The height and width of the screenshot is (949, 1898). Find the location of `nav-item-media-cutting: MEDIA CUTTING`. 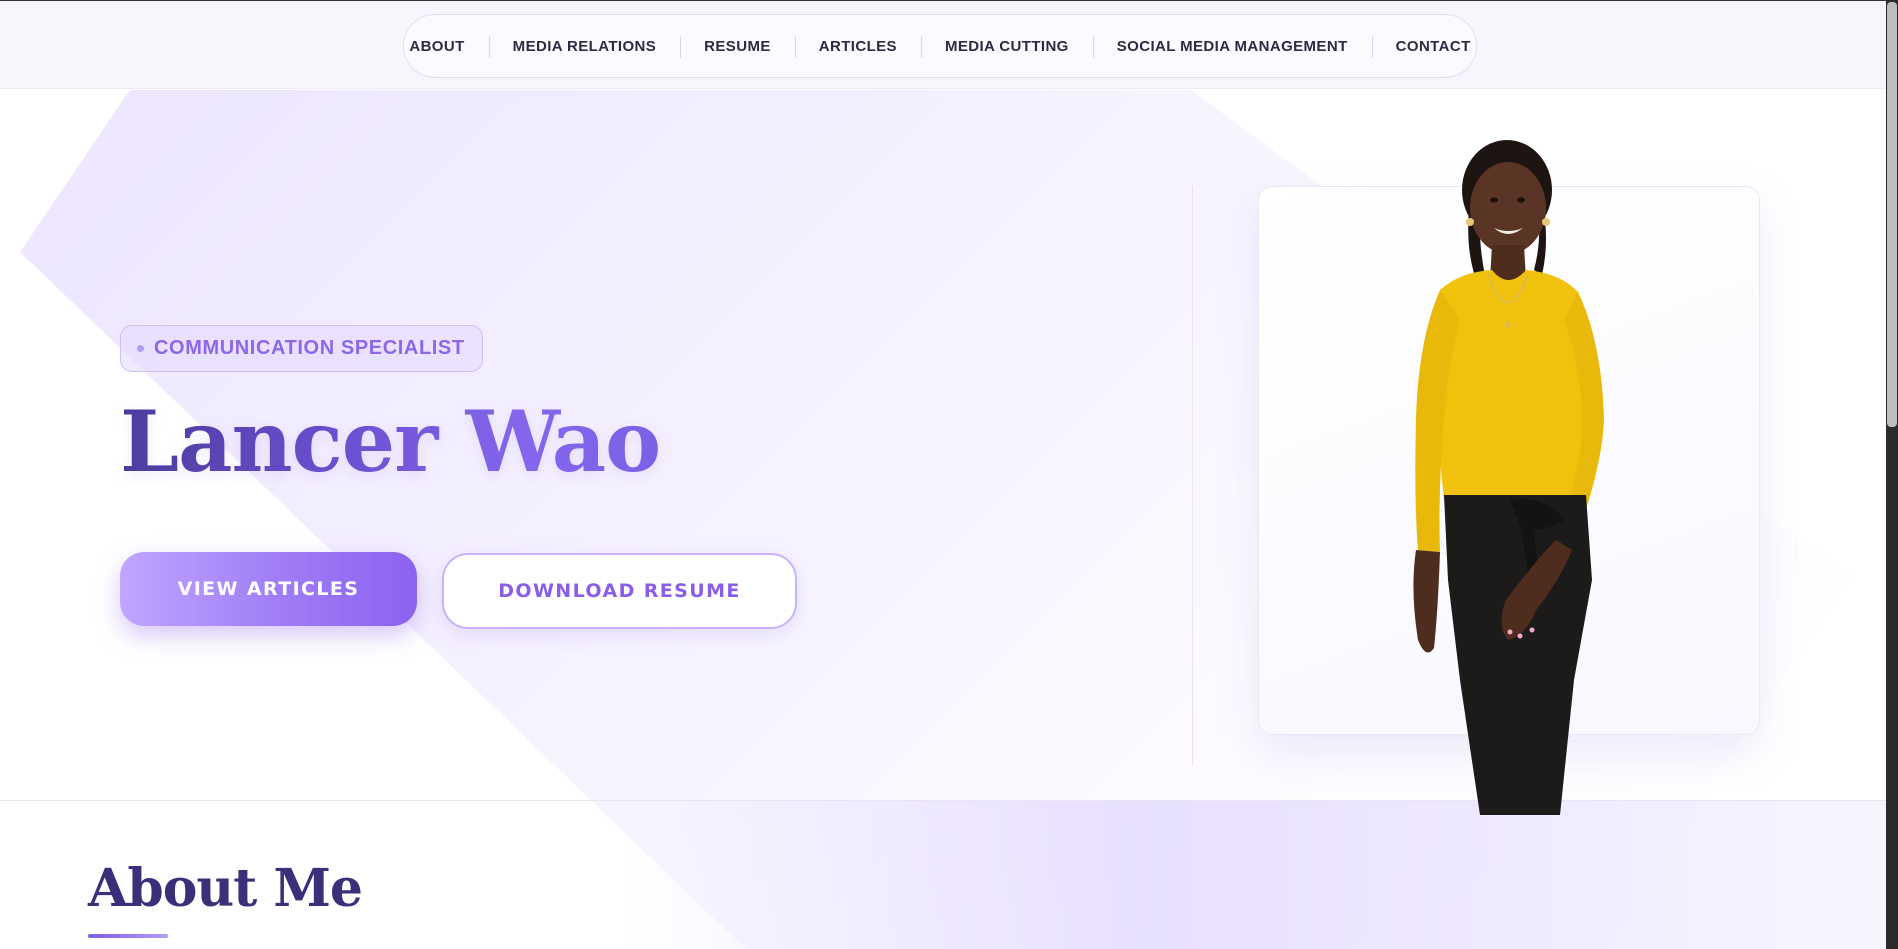

nav-item-media-cutting: MEDIA CUTTING is located at coordinates (1006, 46).